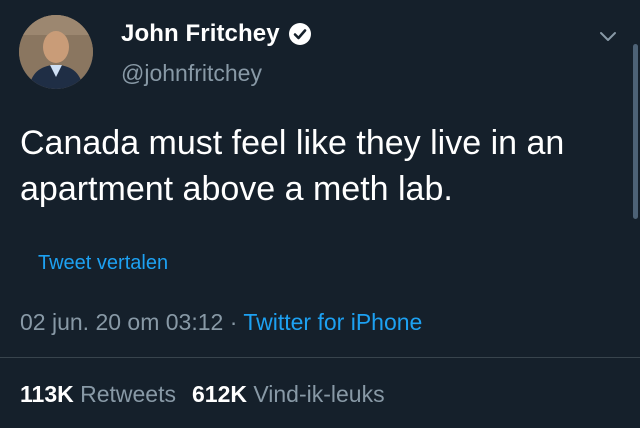 The width and height of the screenshot is (640, 428). I want to click on chevron-down-icon, so click(608, 36).